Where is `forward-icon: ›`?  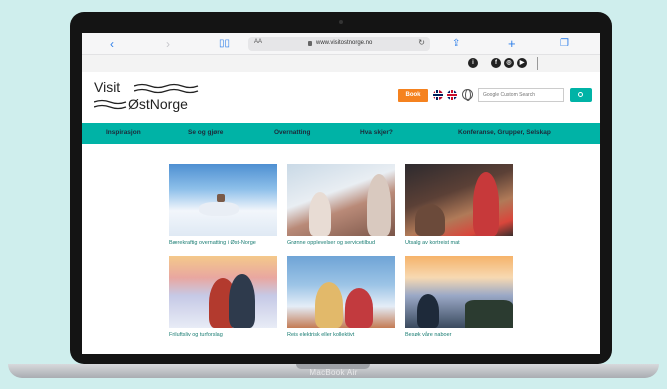
forward-icon: › is located at coordinates (168, 44).